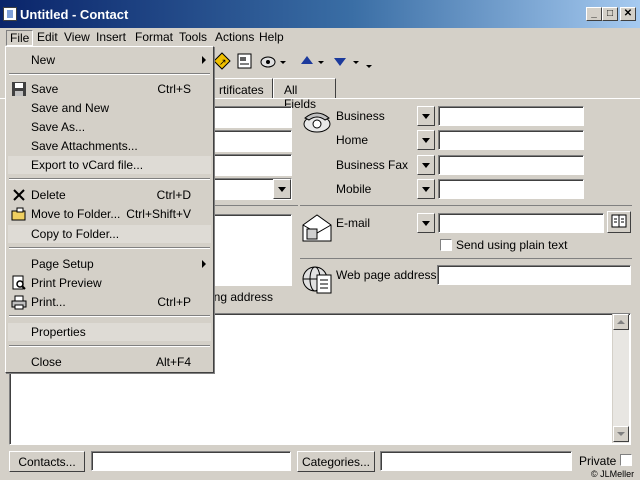 This screenshot has width=640, height=480. I want to click on web-page-label: Web page address:, so click(388, 275).